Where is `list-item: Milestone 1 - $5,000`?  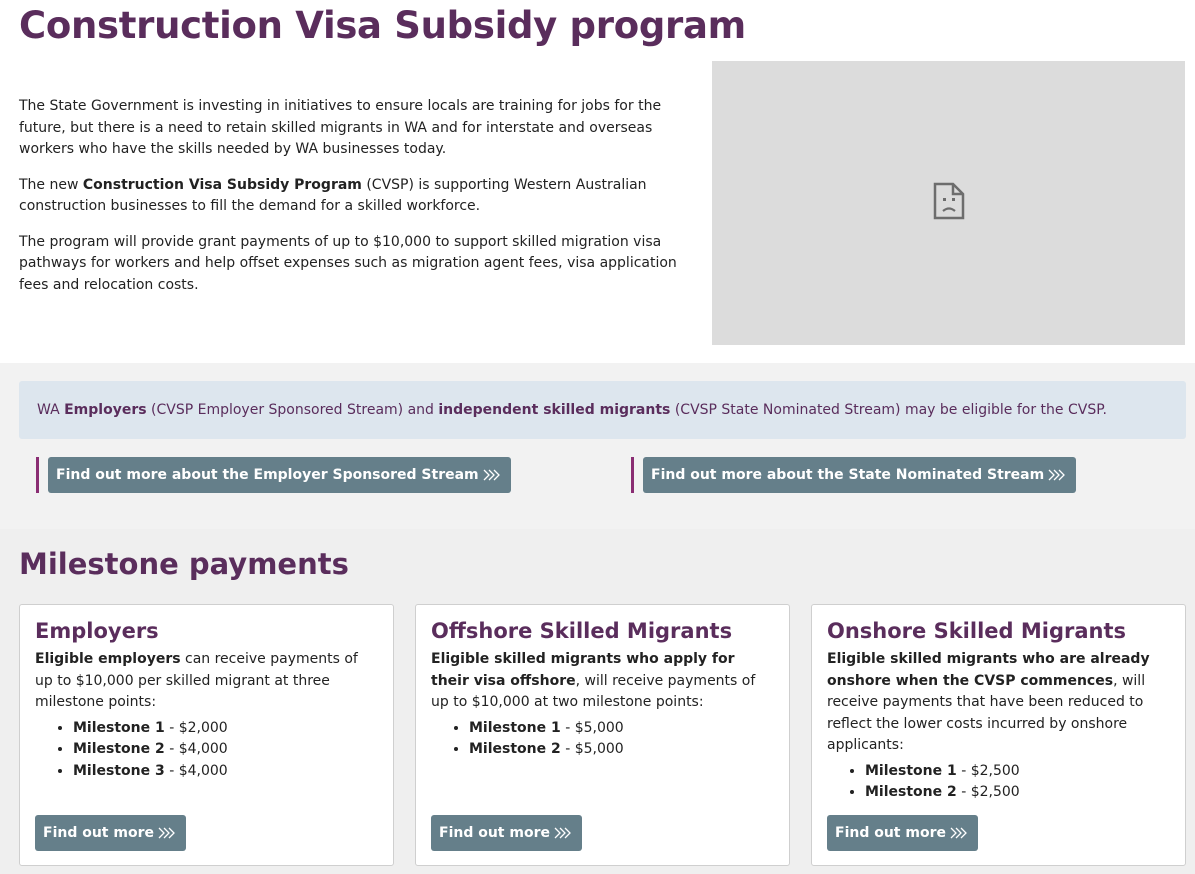 list-item: Milestone 1 - $5,000 is located at coordinates (621, 729).